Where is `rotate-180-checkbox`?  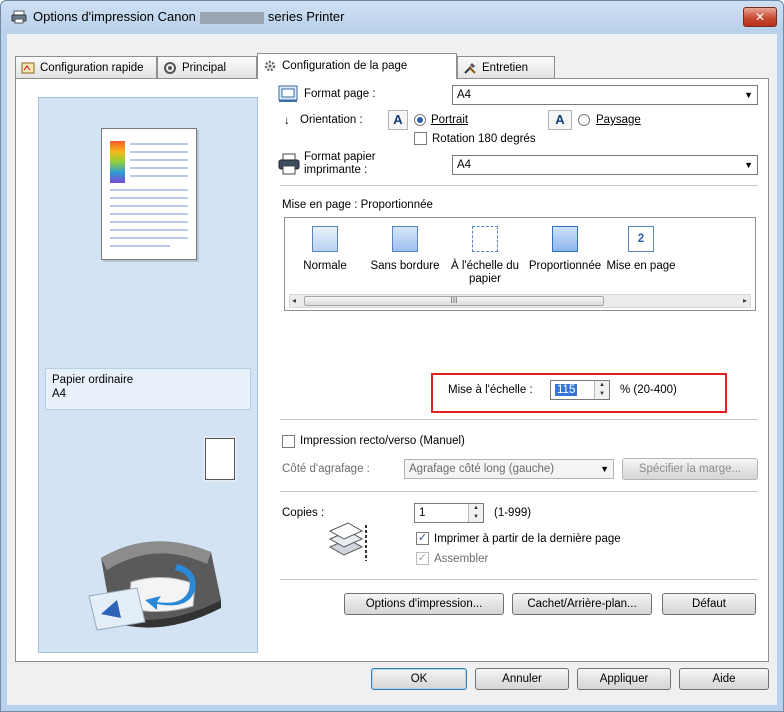
rotate-180-checkbox is located at coordinates (420, 138).